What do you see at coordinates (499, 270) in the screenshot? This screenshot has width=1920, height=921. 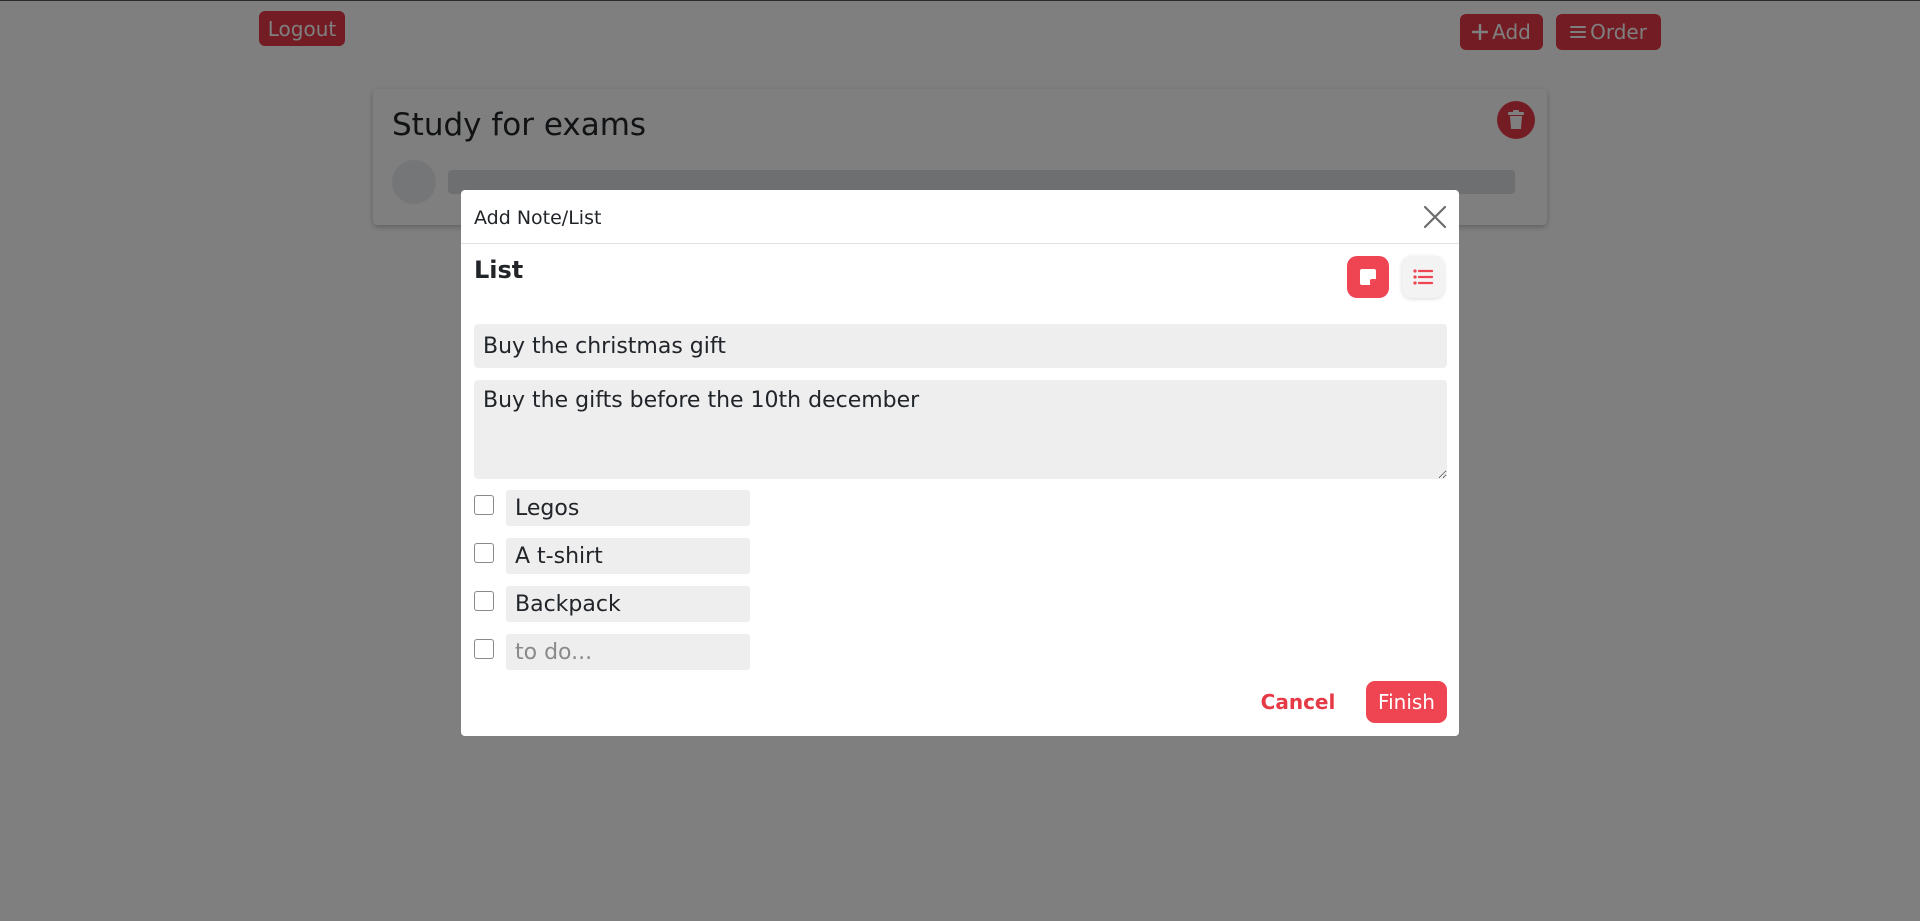 I see `note-type-label: List` at bounding box center [499, 270].